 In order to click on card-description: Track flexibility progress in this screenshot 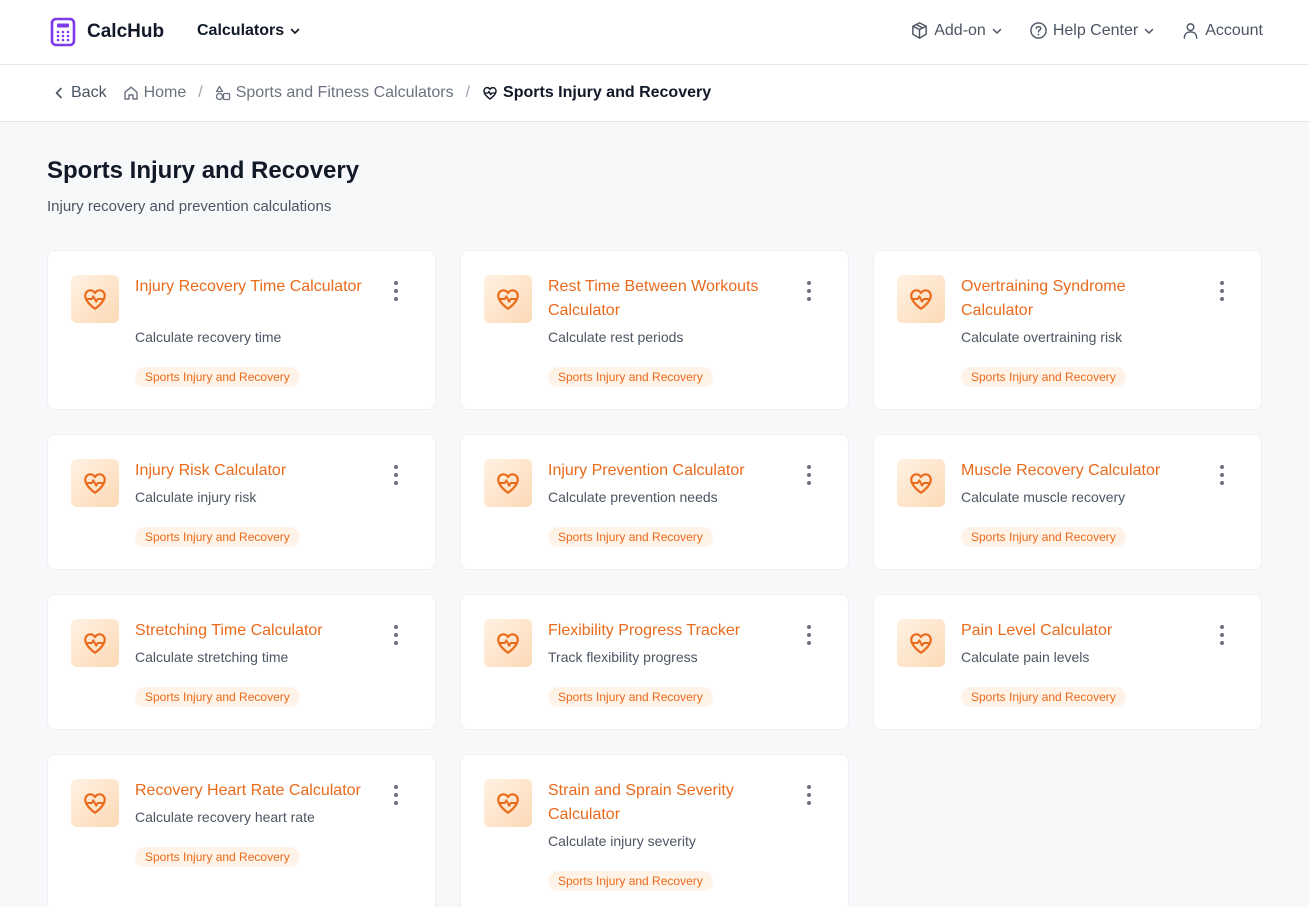, I will do `click(623, 657)`.